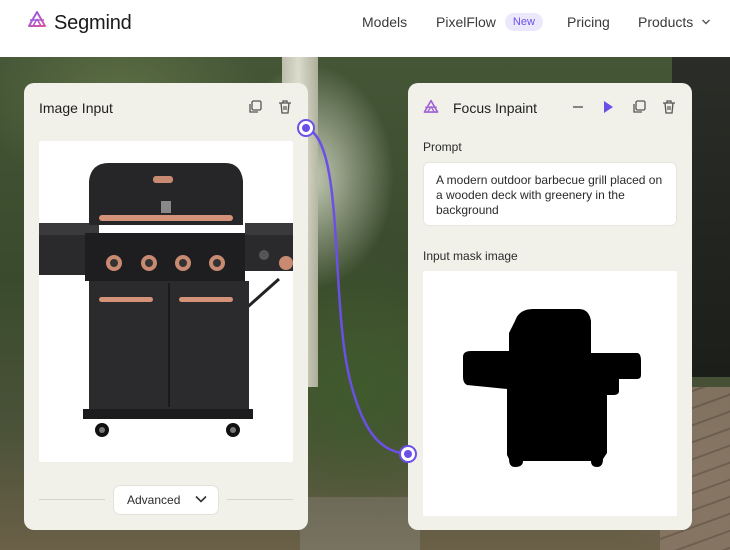 Image resolution: width=730 pixels, height=550 pixels. Describe the element at coordinates (72, 499) in the screenshot. I see `divider-left` at that location.